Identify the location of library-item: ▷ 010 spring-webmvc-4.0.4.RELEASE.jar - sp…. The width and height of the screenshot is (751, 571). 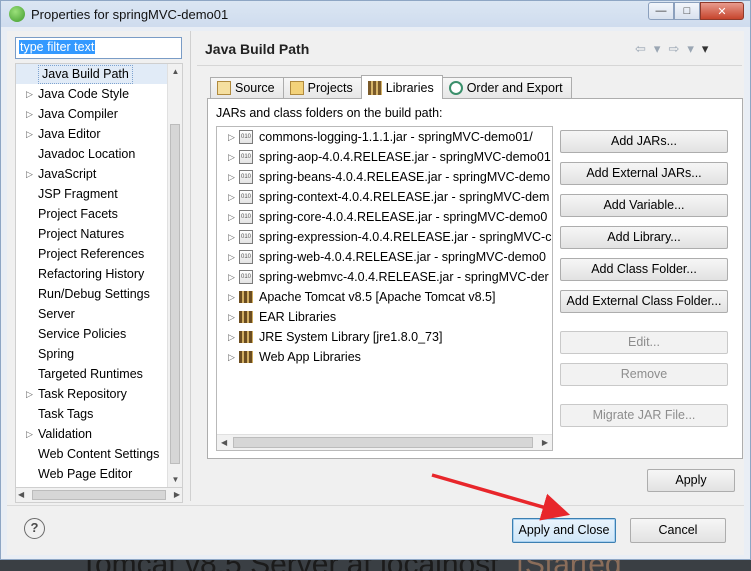
(384, 277).